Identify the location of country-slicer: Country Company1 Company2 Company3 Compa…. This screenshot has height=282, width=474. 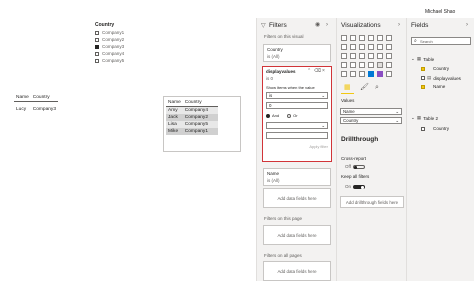
(125, 43).